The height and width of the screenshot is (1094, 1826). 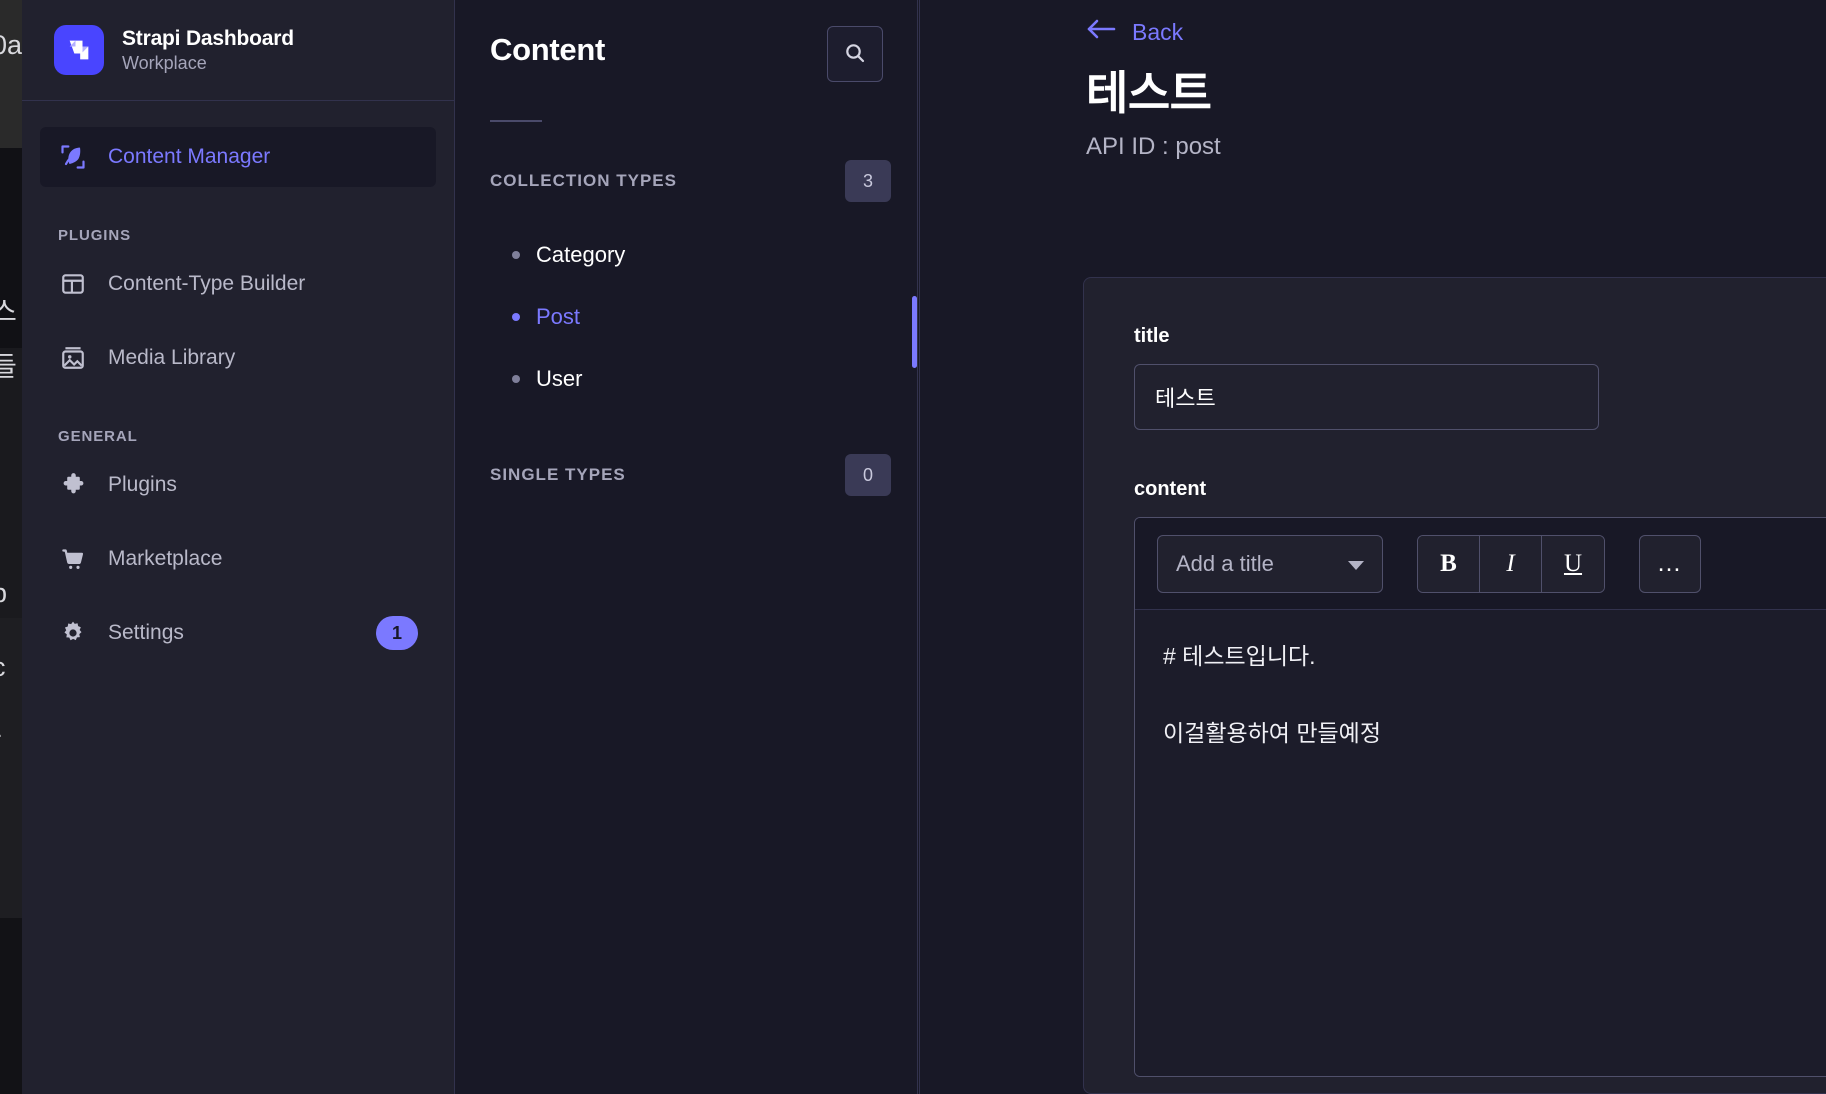 I want to click on strapi-logo-icon, so click(x=79, y=50).